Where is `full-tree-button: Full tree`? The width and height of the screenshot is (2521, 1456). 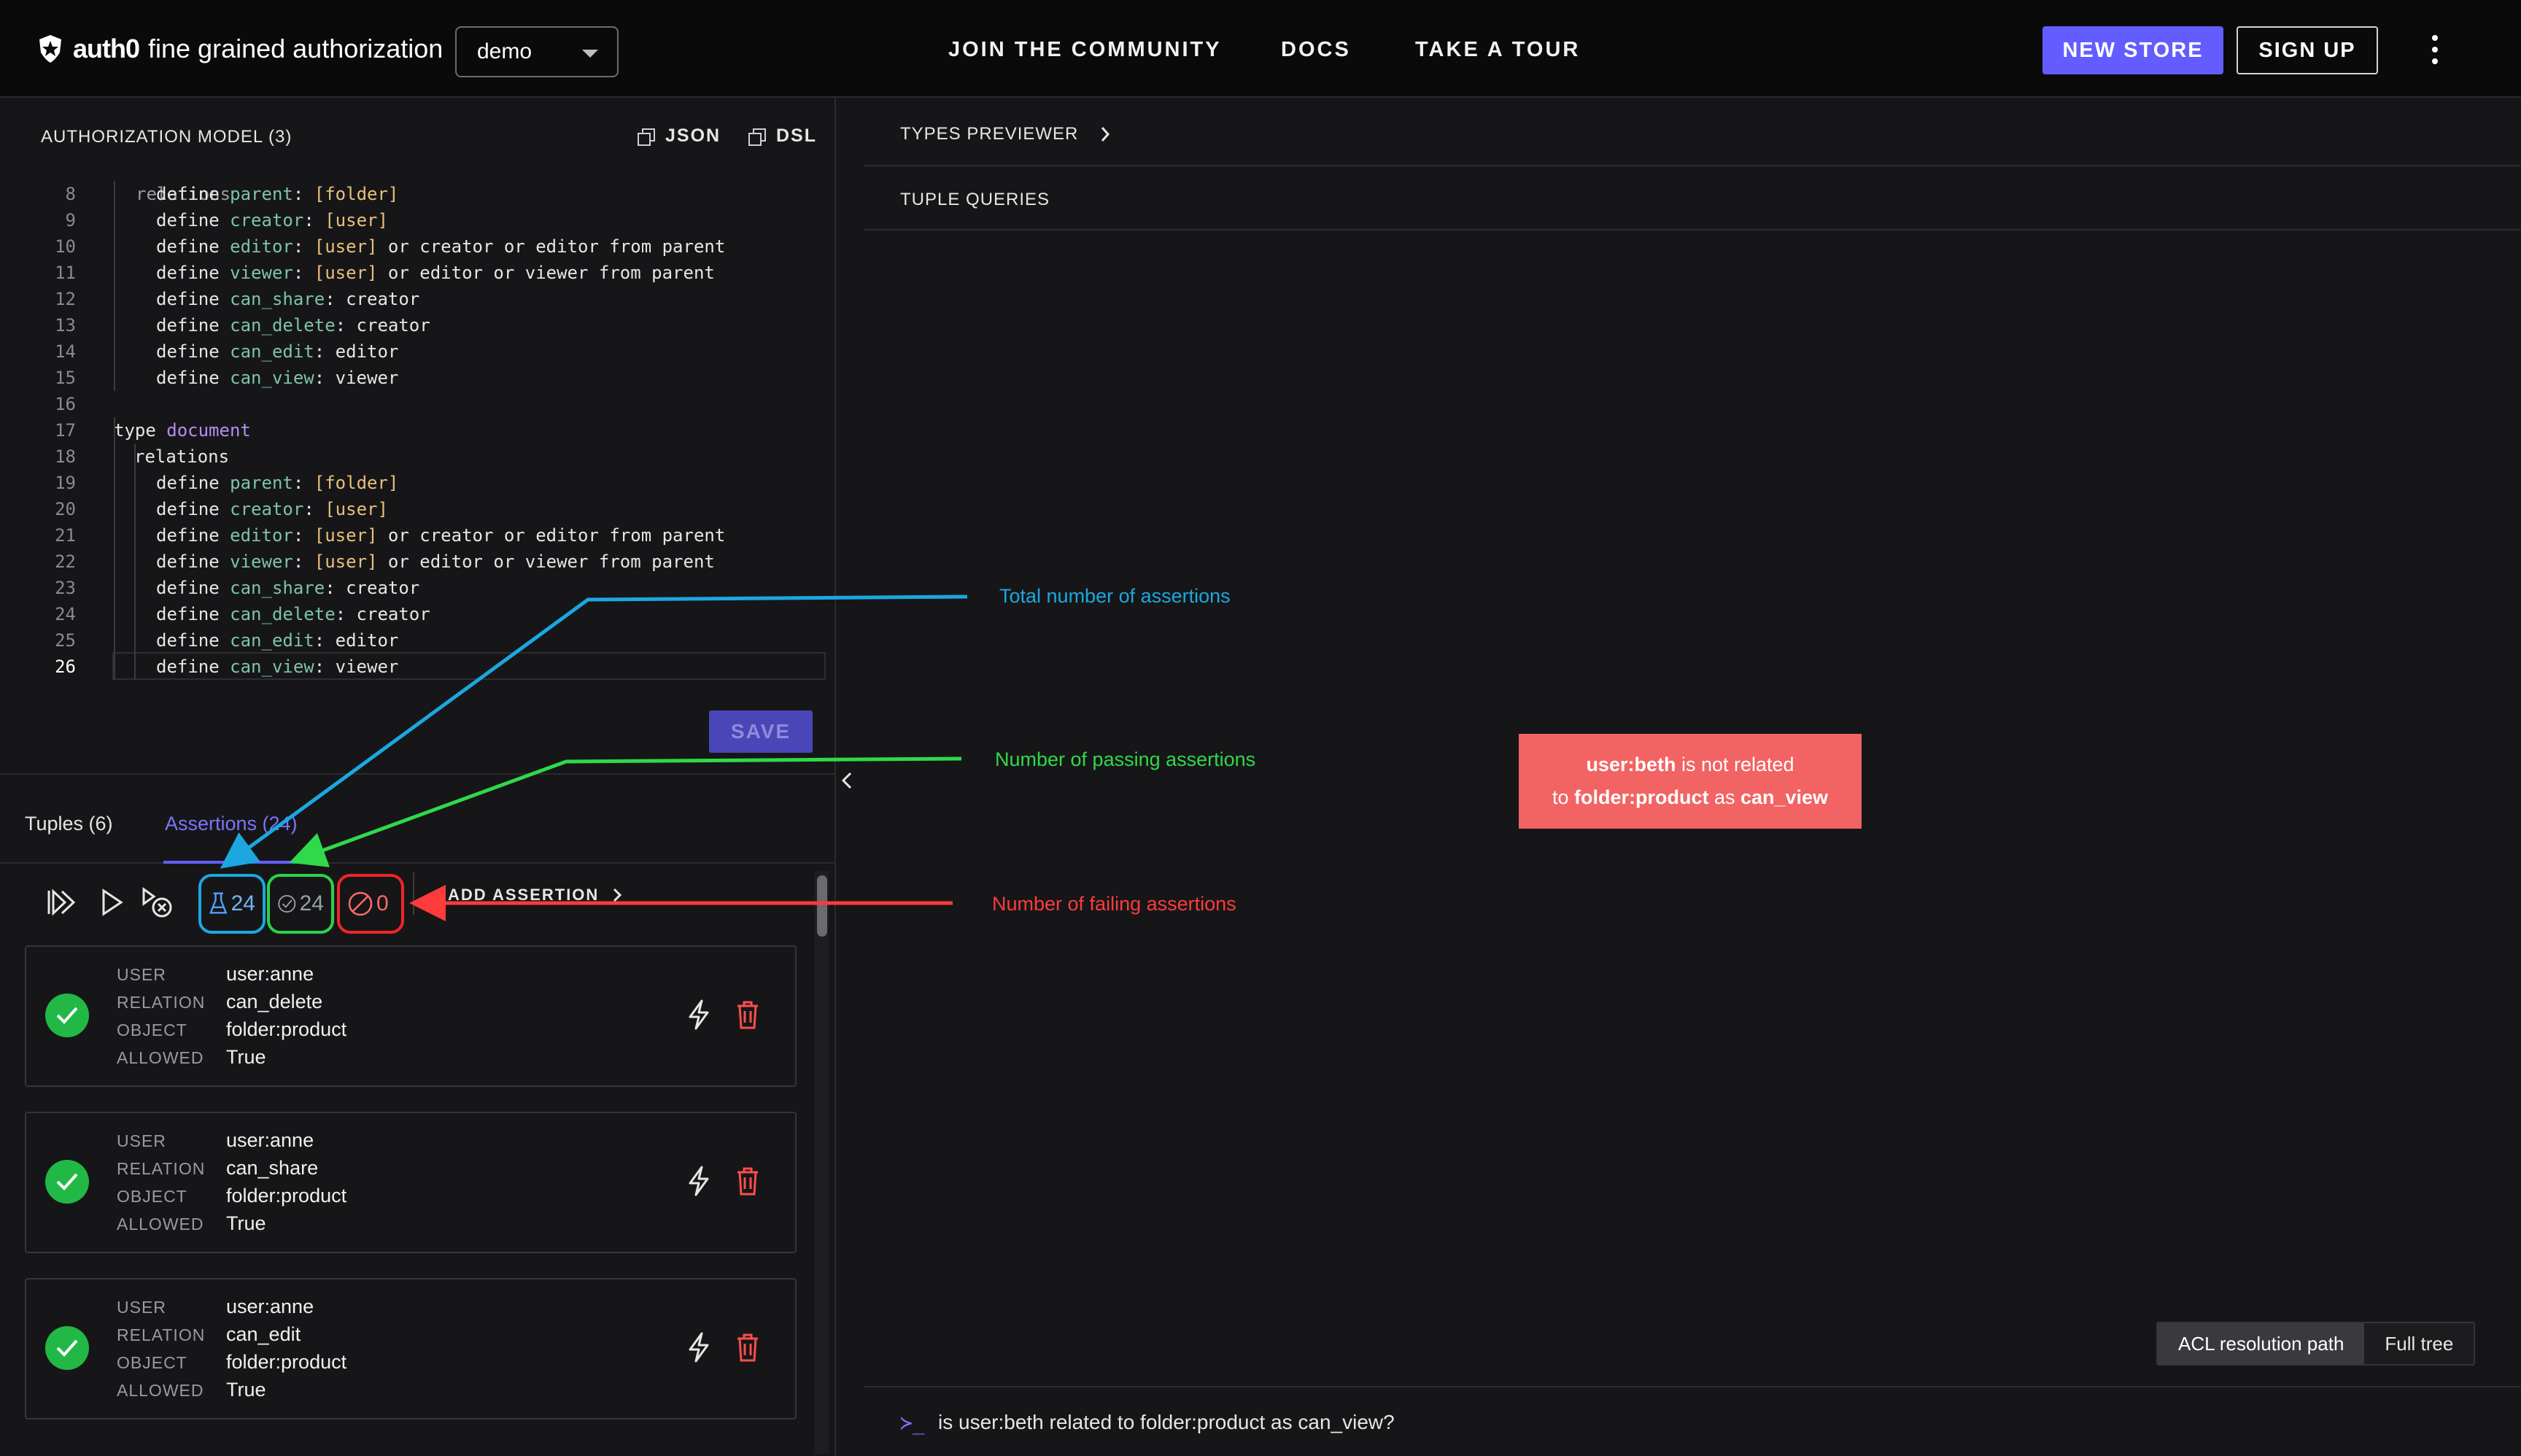
full-tree-button: Full tree is located at coordinates (2419, 1343).